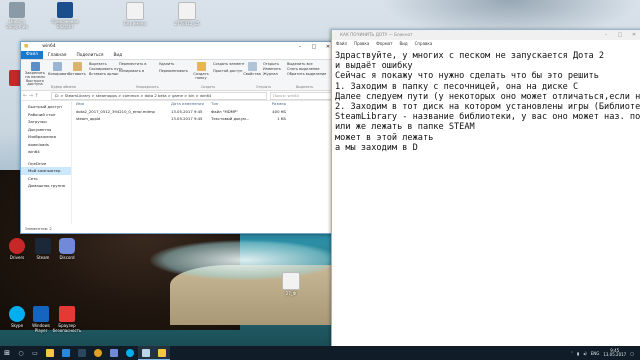  I want to click on paste-shortcut-button: Вставить ярлык, so click(104, 74).